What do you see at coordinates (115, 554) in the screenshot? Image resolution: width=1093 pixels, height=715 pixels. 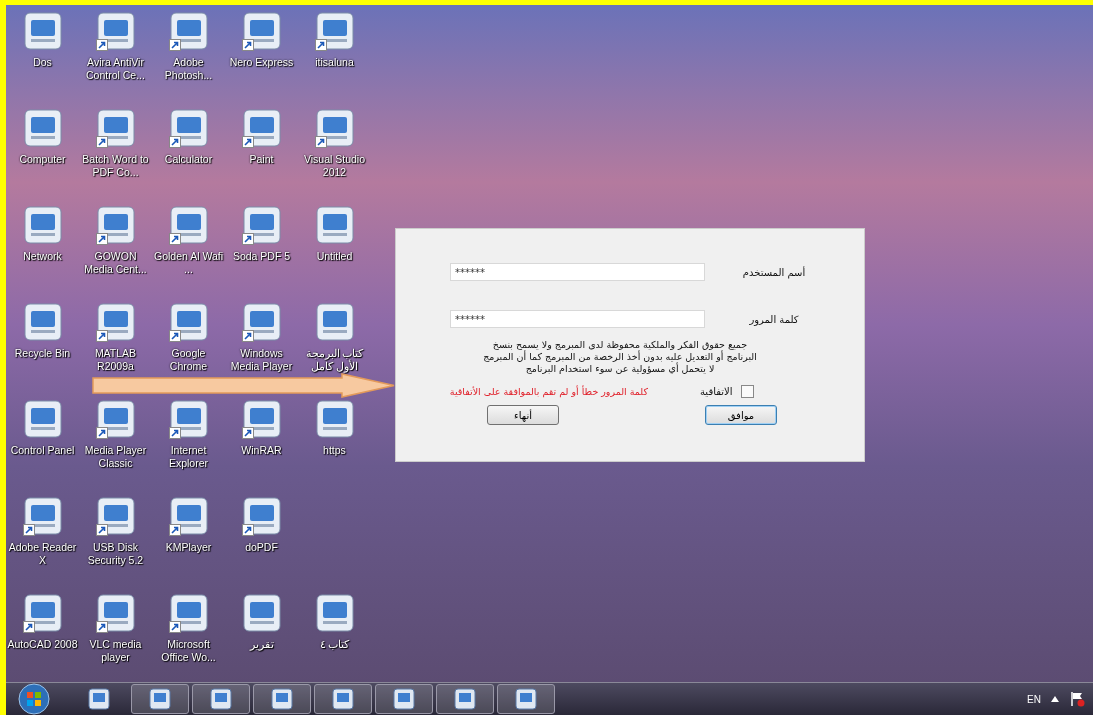 I see `icon-label: USB Disk Security 5.2` at bounding box center [115, 554].